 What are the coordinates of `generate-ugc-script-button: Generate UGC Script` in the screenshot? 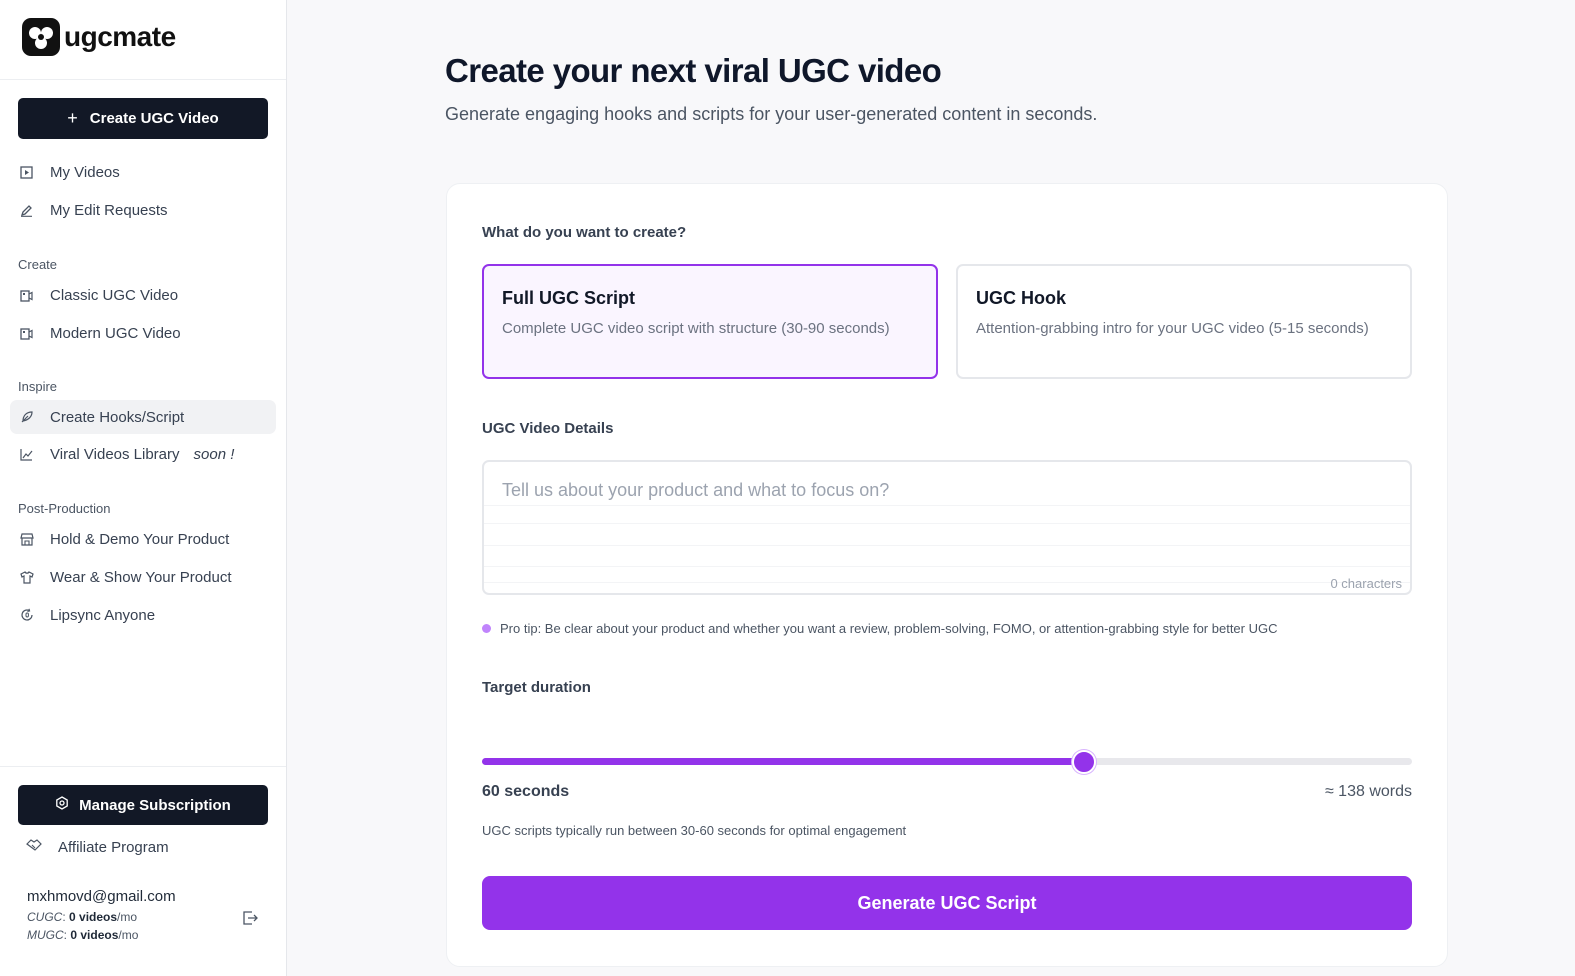 It's located at (947, 903).